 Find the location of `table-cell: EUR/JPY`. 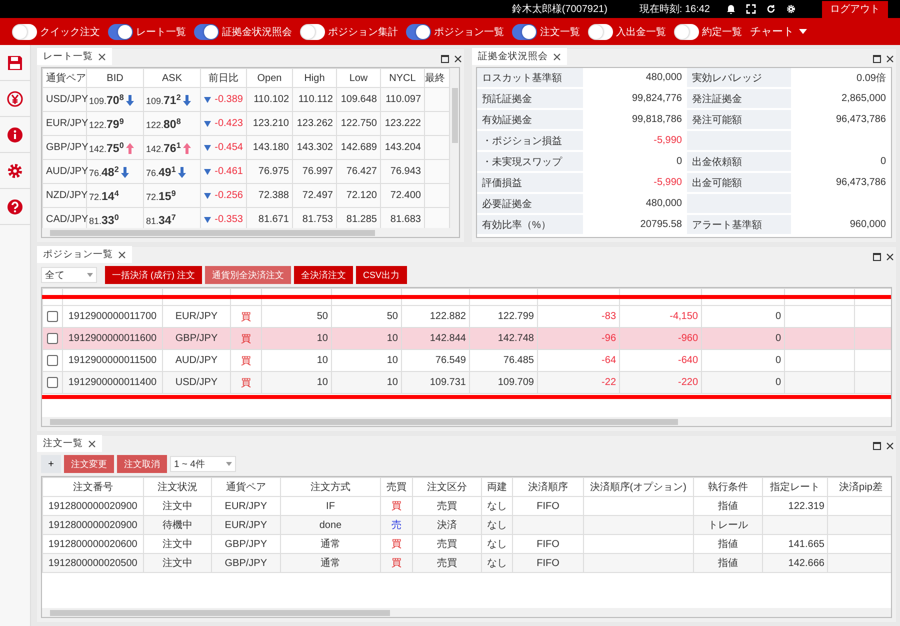

table-cell: EUR/JPY is located at coordinates (246, 506).